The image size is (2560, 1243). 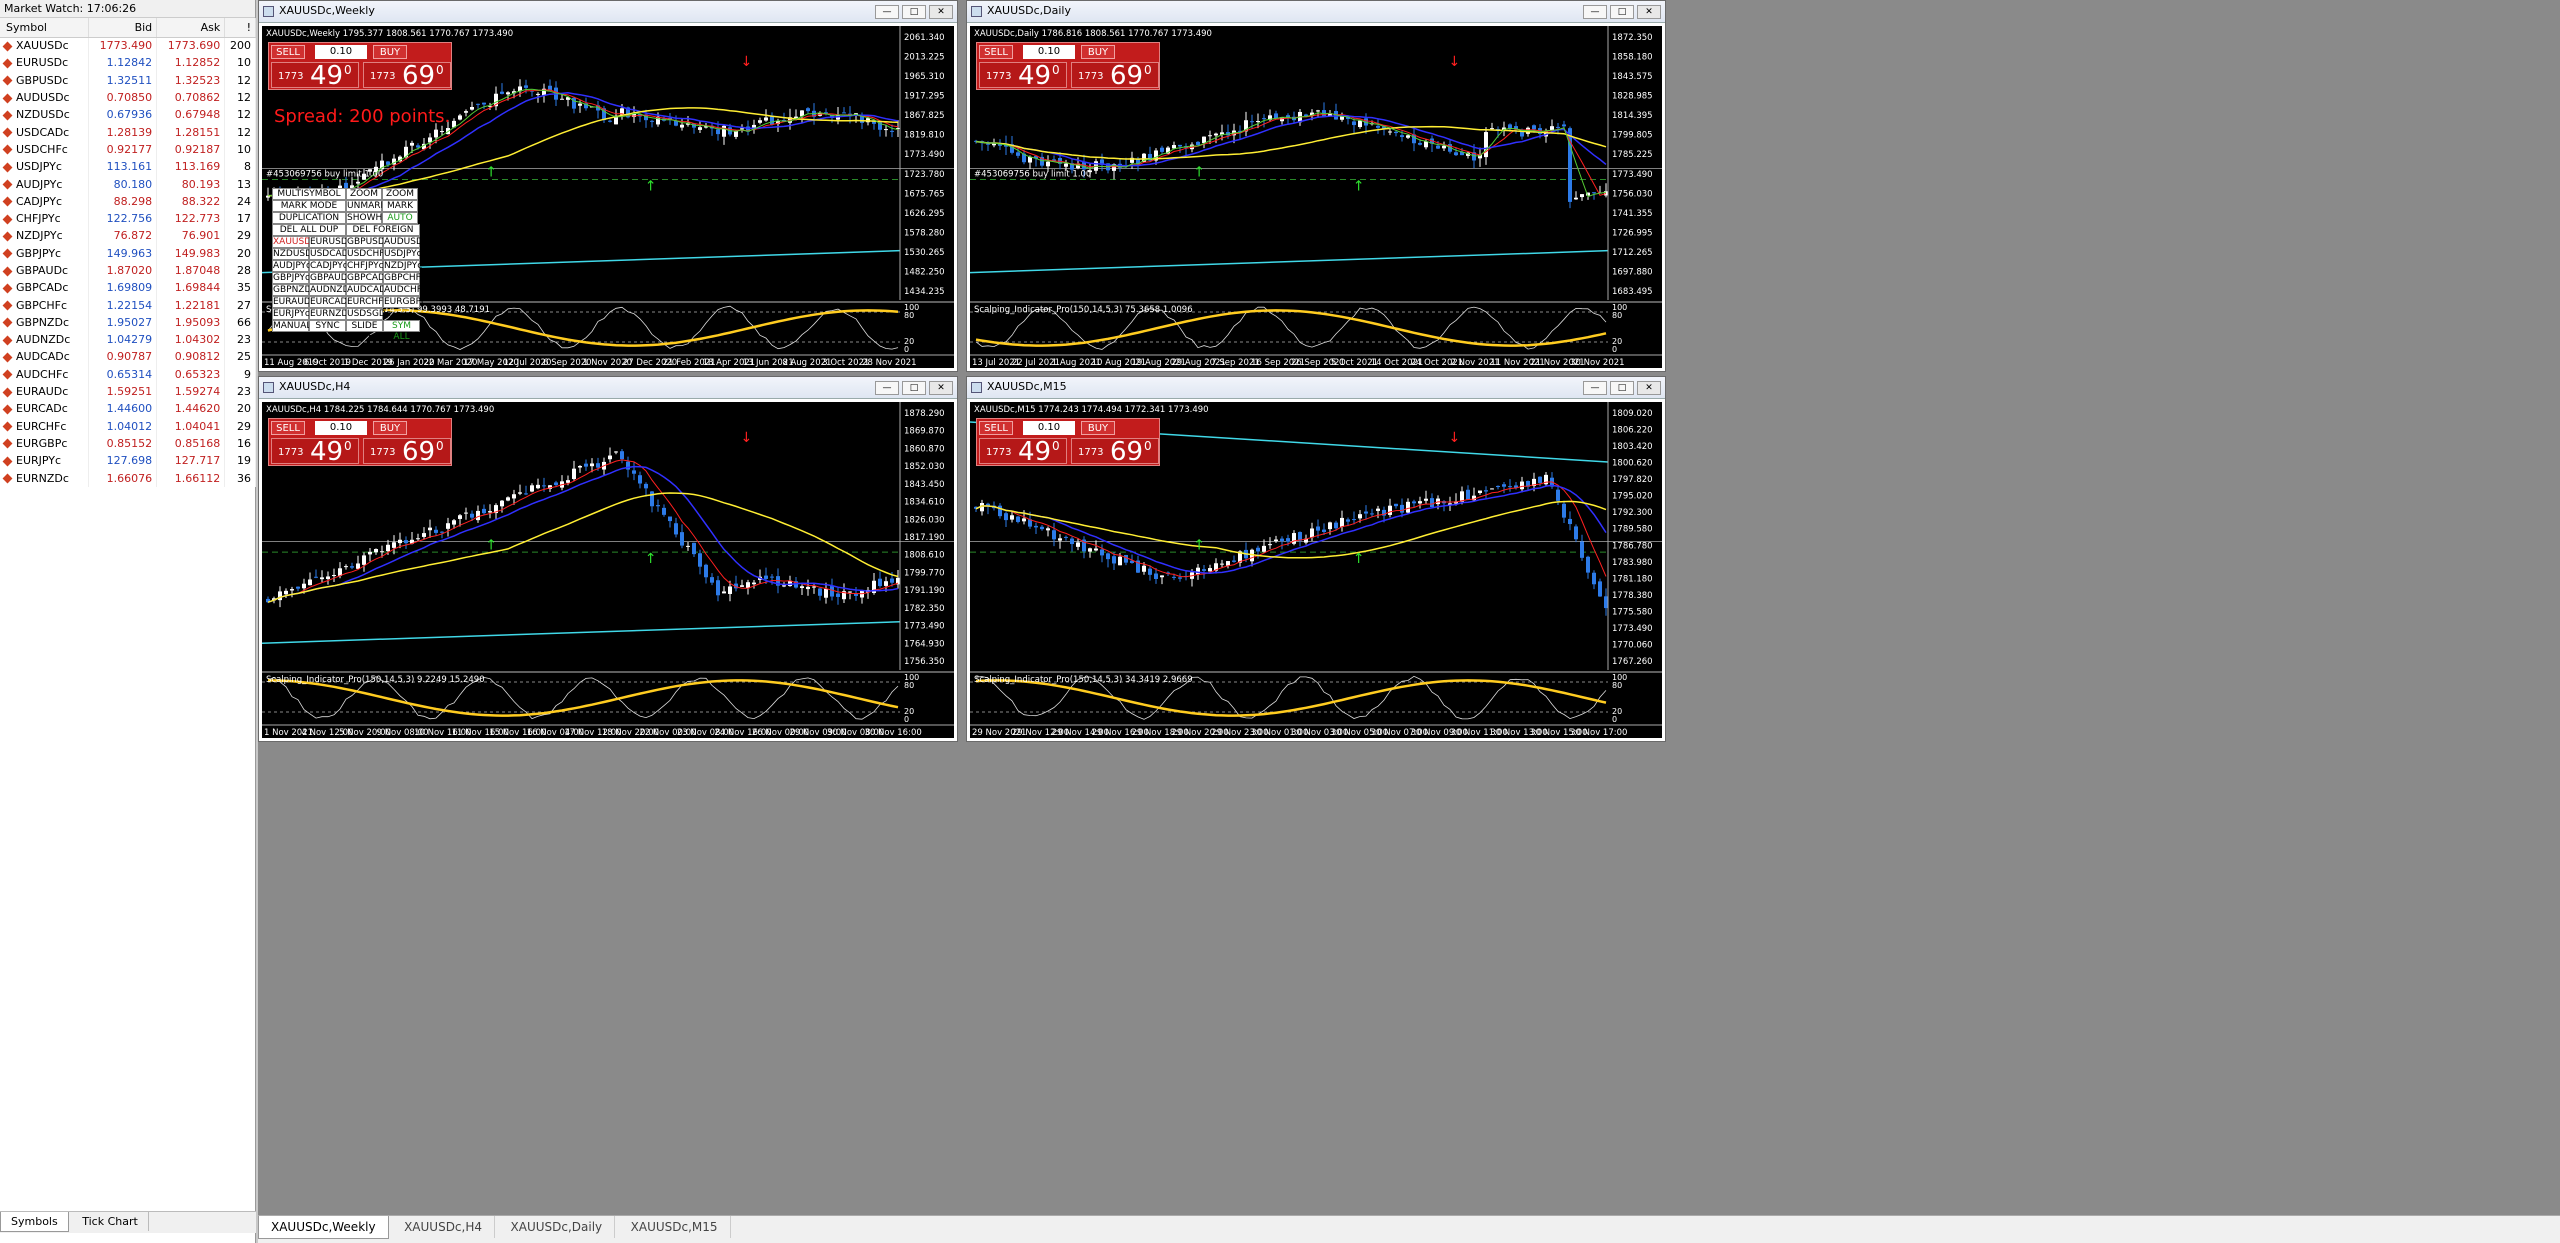 What do you see at coordinates (128, 46) in the screenshot?
I see `market-watch-row: XAUUSDc 1773.490 1773.690 200` at bounding box center [128, 46].